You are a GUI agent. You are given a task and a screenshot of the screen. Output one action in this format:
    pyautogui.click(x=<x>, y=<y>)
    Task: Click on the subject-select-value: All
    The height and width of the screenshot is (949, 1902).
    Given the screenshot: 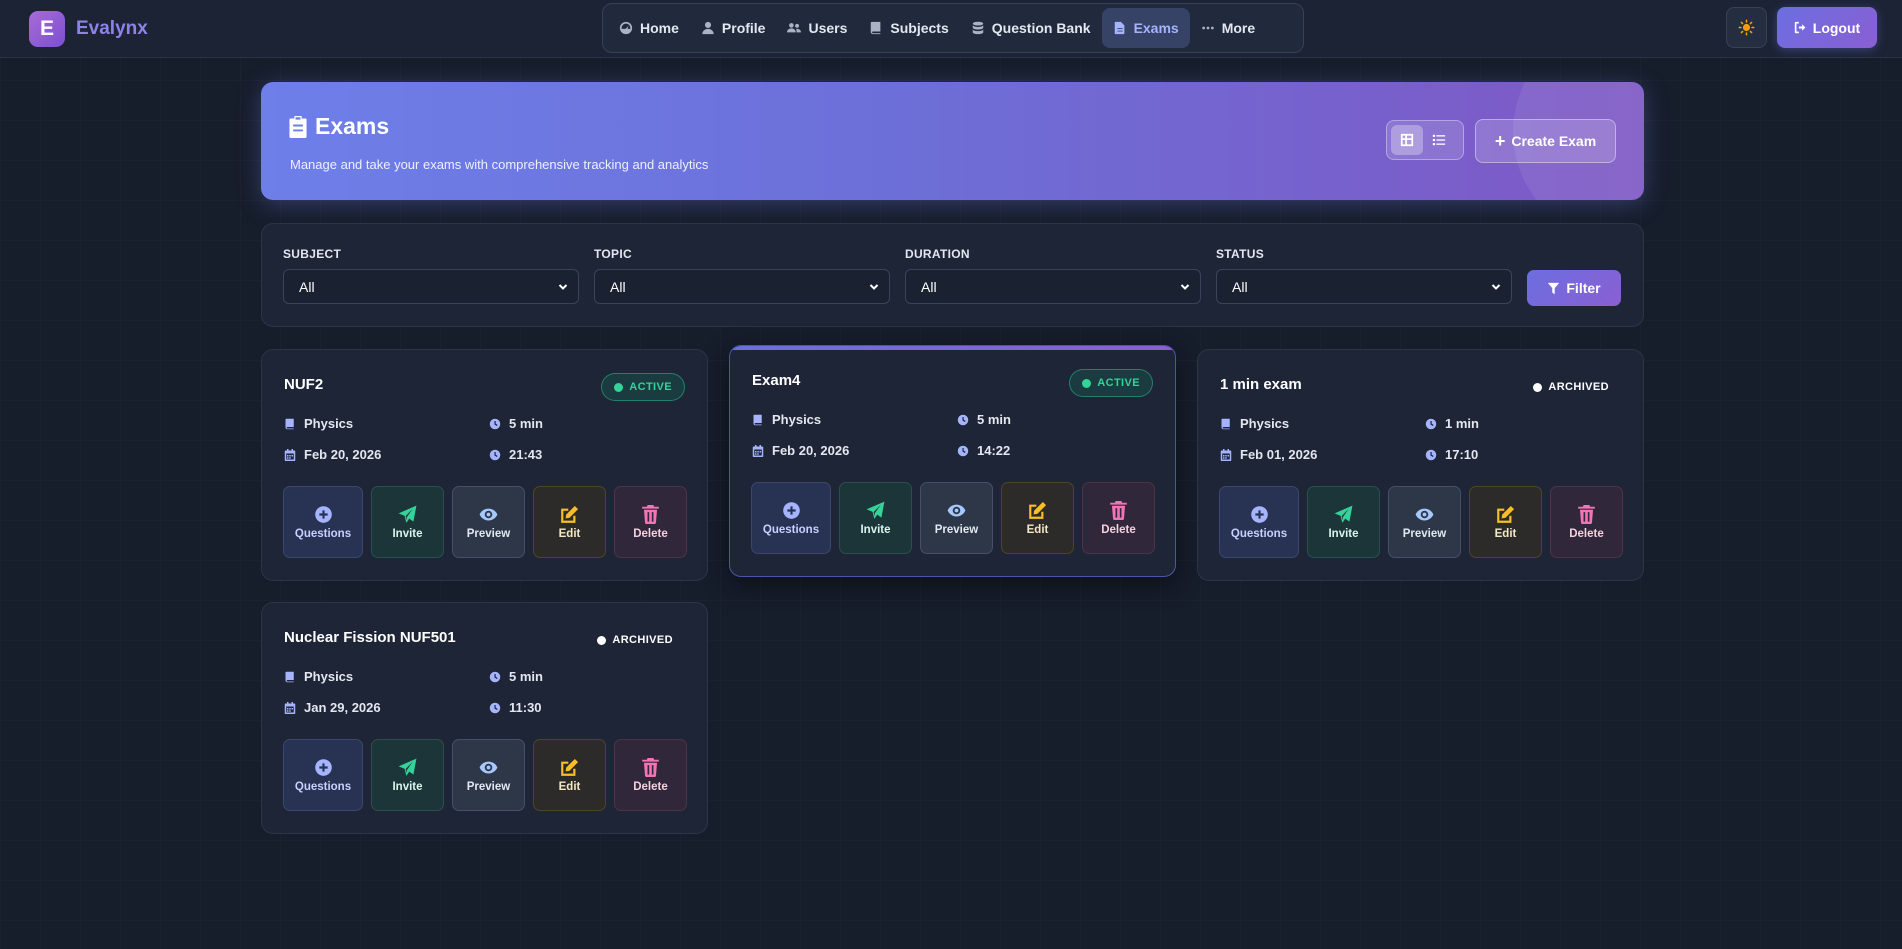 What is the action you would take?
    pyautogui.click(x=307, y=286)
    